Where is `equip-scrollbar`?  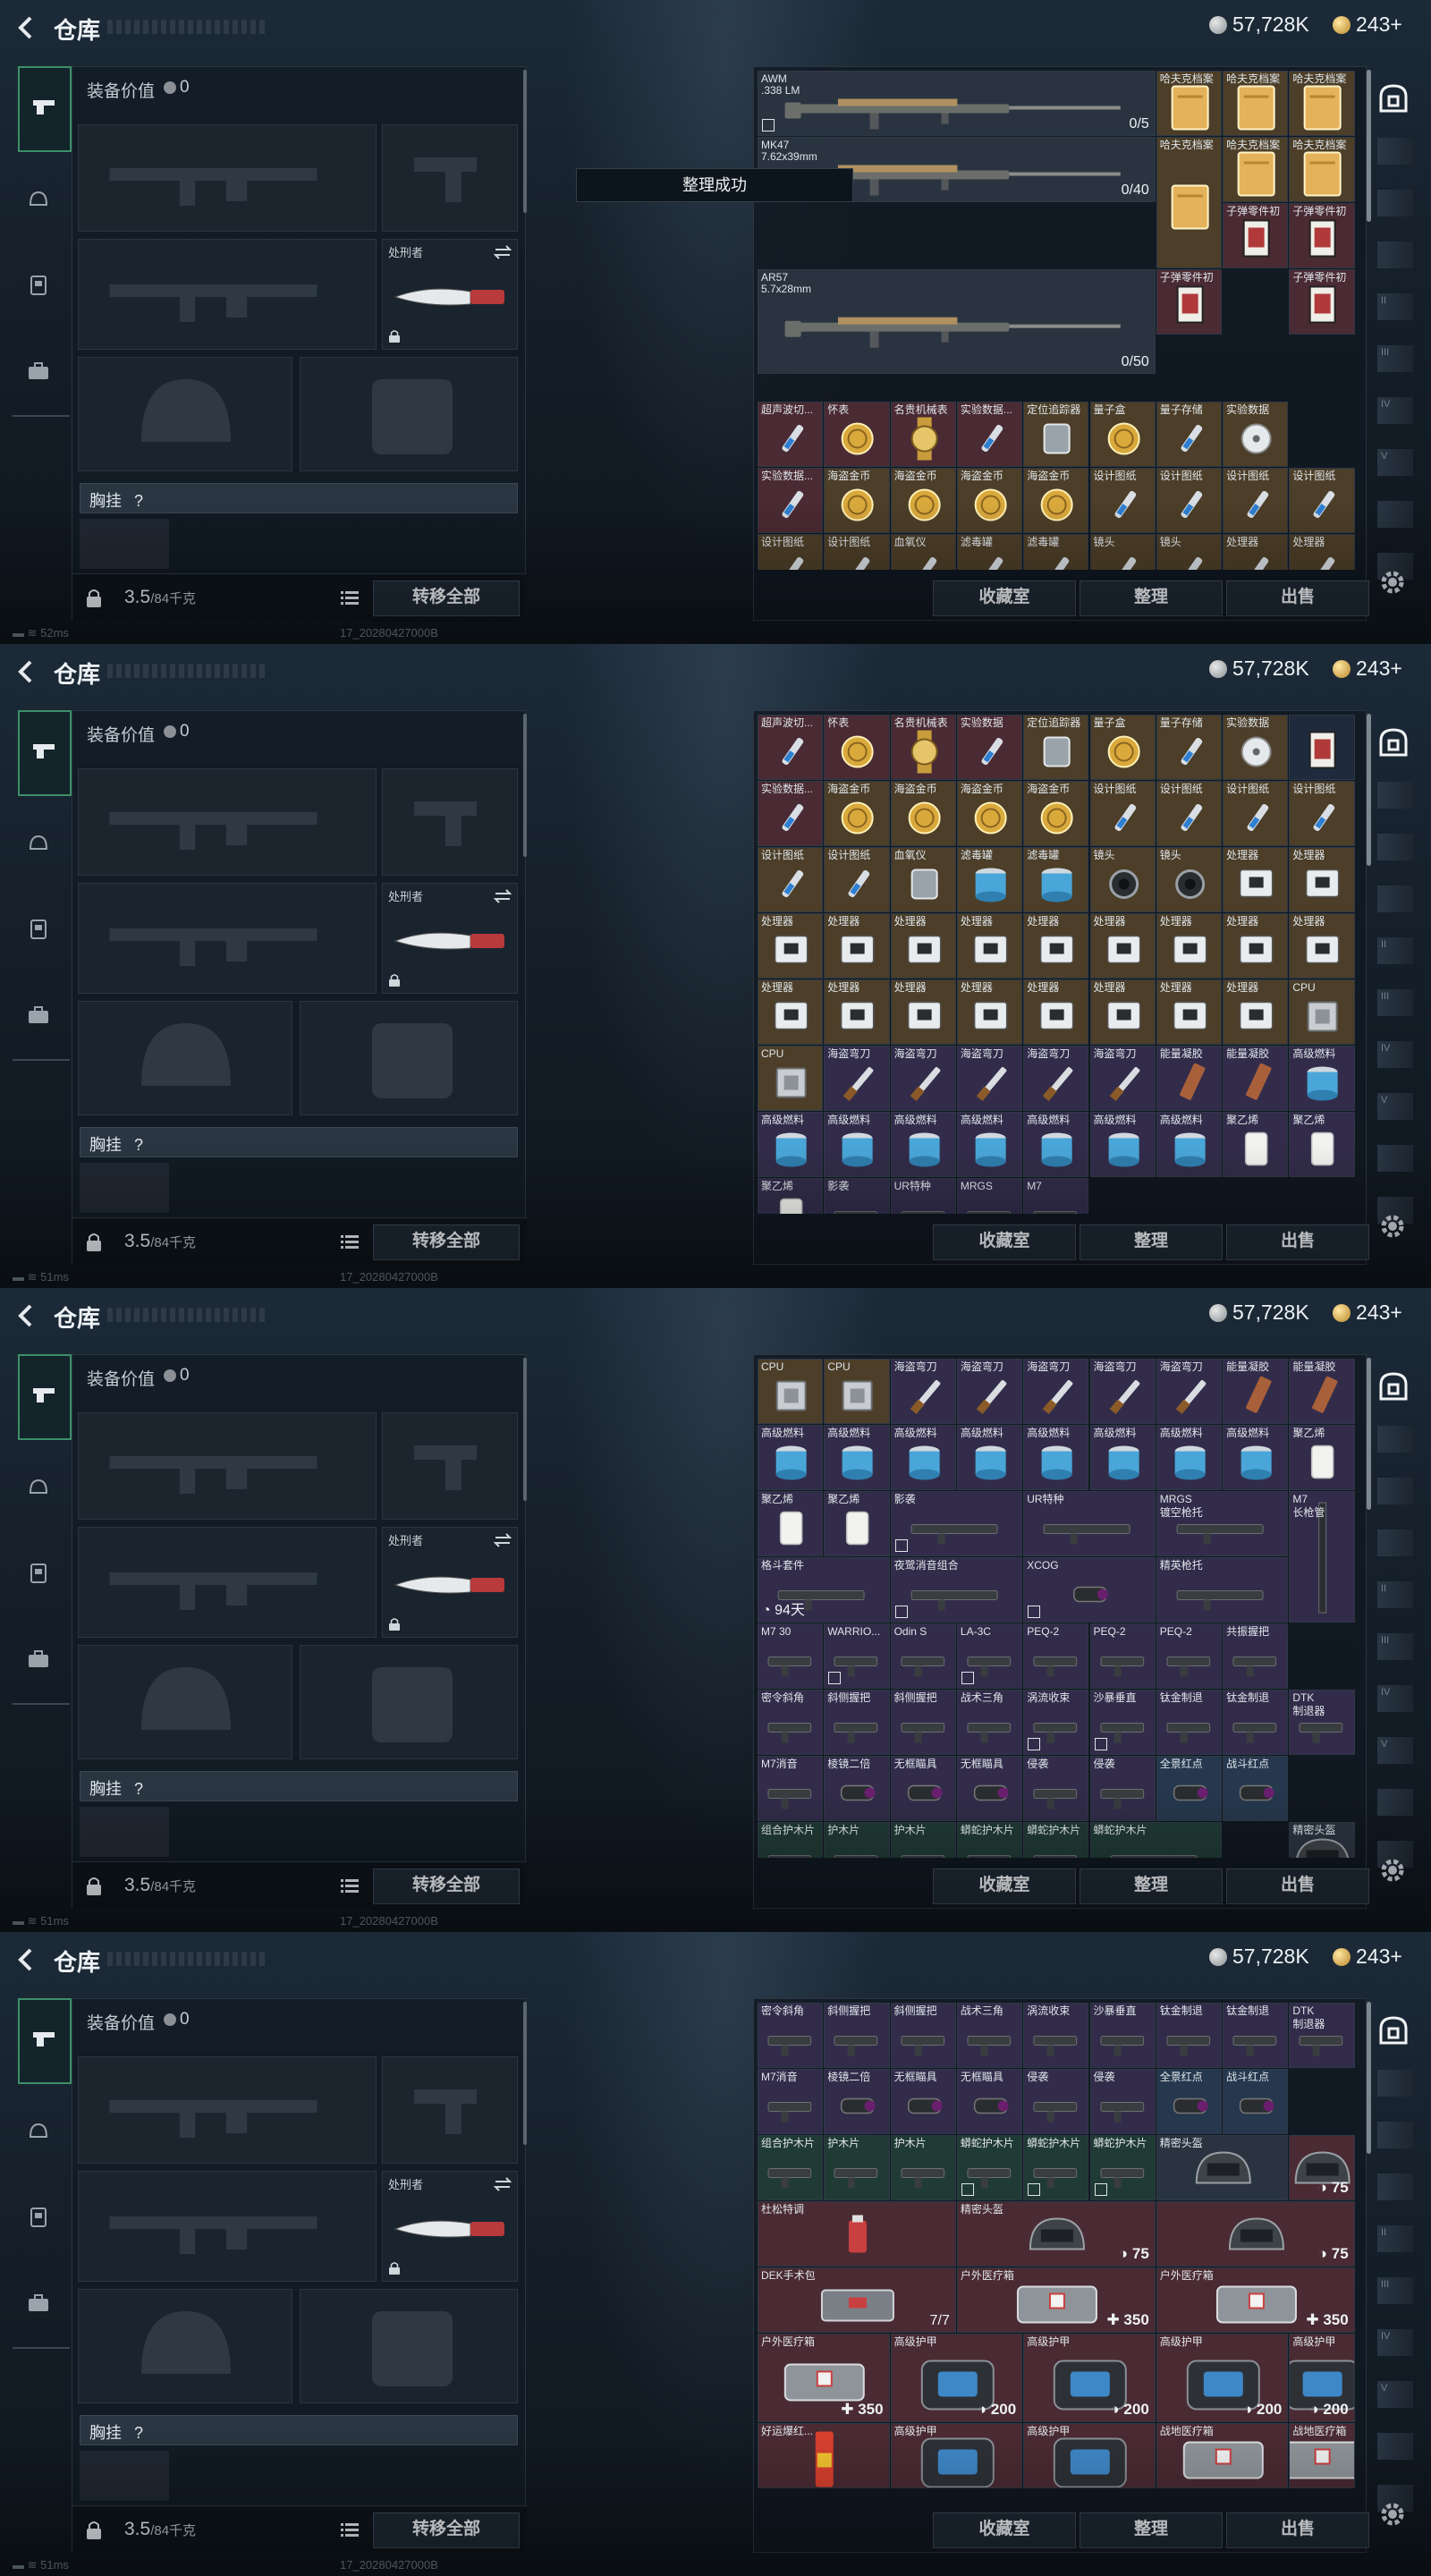 equip-scrollbar is located at coordinates (525, 141).